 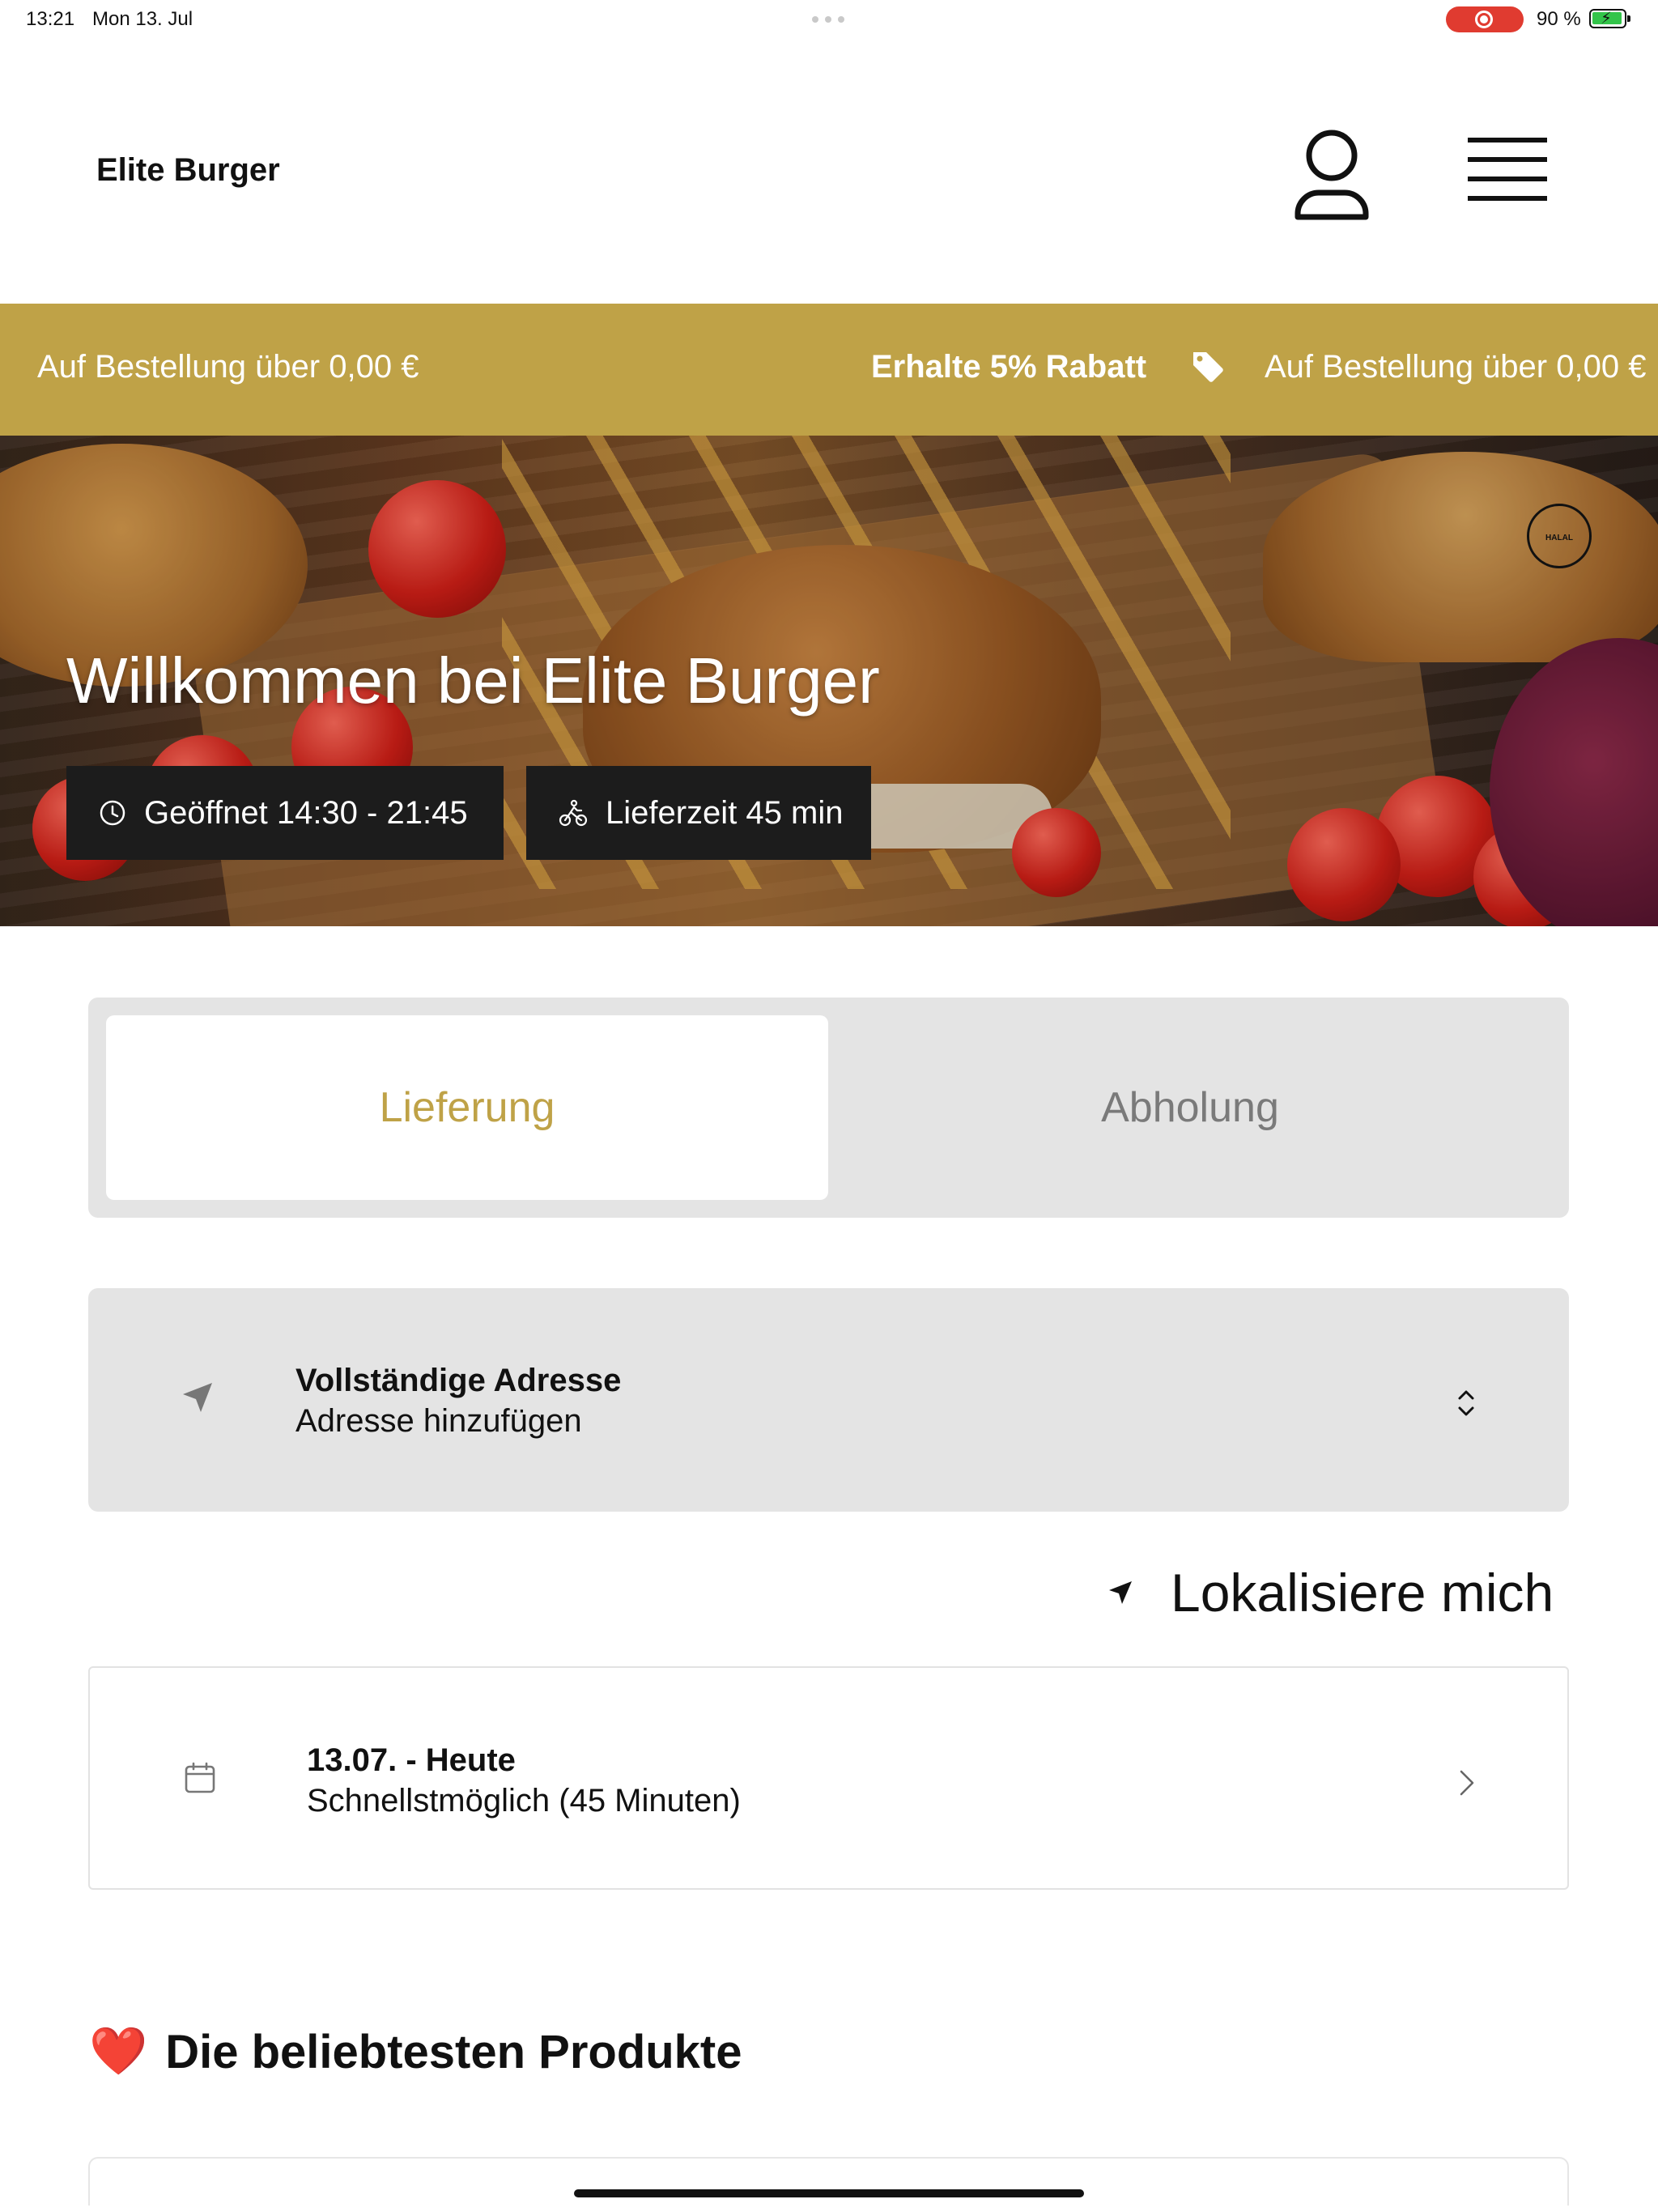 I want to click on app-header: Elite Burger, so click(x=829, y=172).